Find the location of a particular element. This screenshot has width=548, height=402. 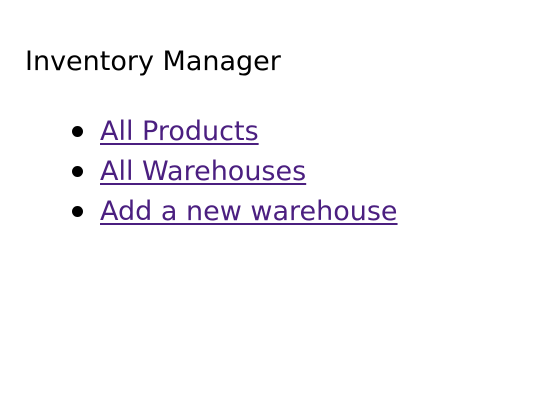

nav-item-add-warehouse: Add a new warehouse is located at coordinates (235, 213).